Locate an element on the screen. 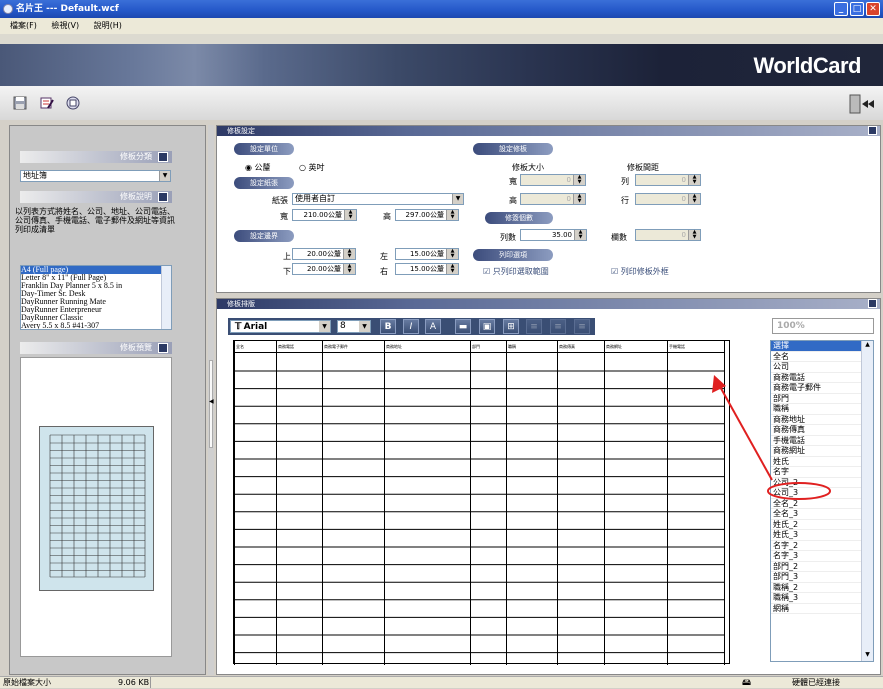 This screenshot has height=689, width=883. edit-template-icon is located at coordinates (47, 103).